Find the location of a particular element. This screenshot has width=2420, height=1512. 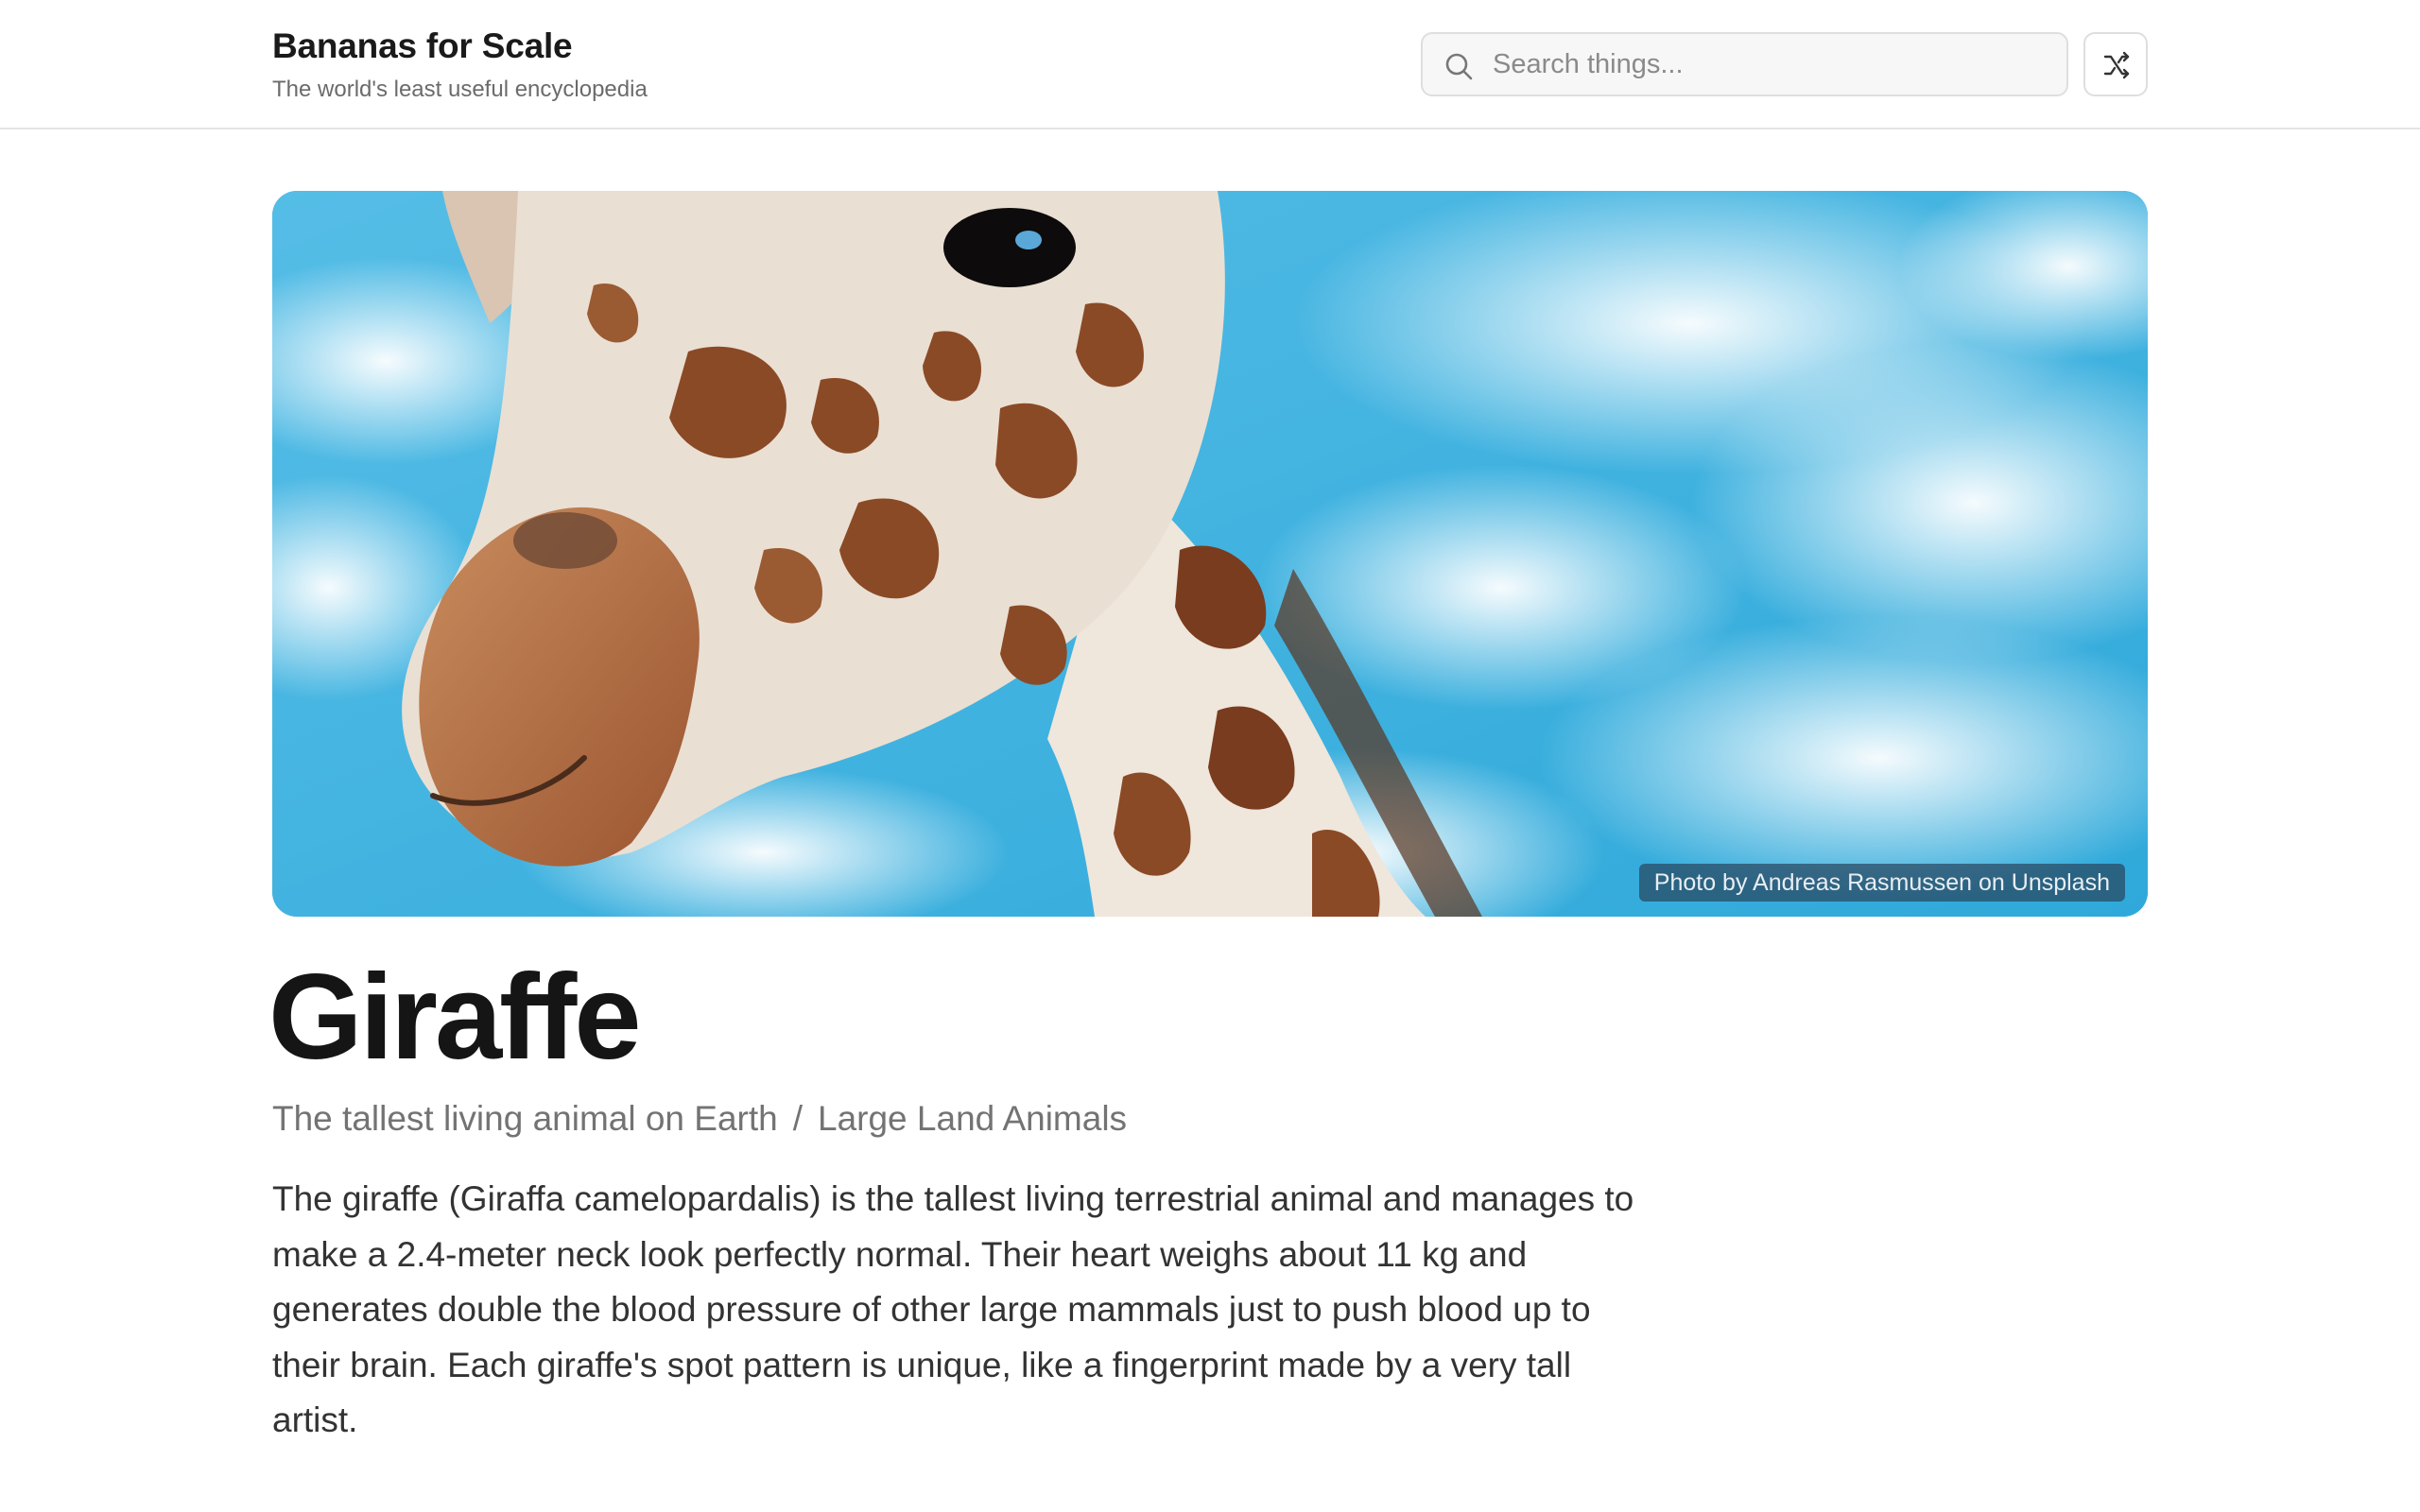

shuffle-icon is located at coordinates (2117, 65).